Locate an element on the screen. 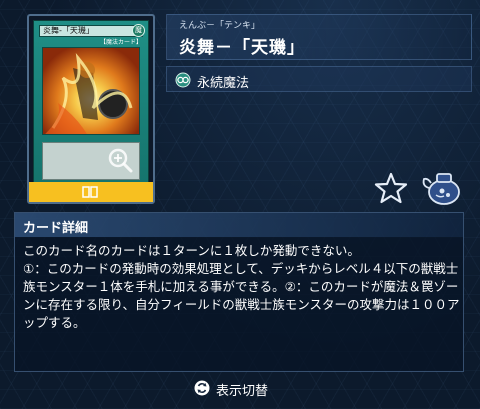 This screenshot has width=480, height=409. cards-icon is located at coordinates (90, 192).